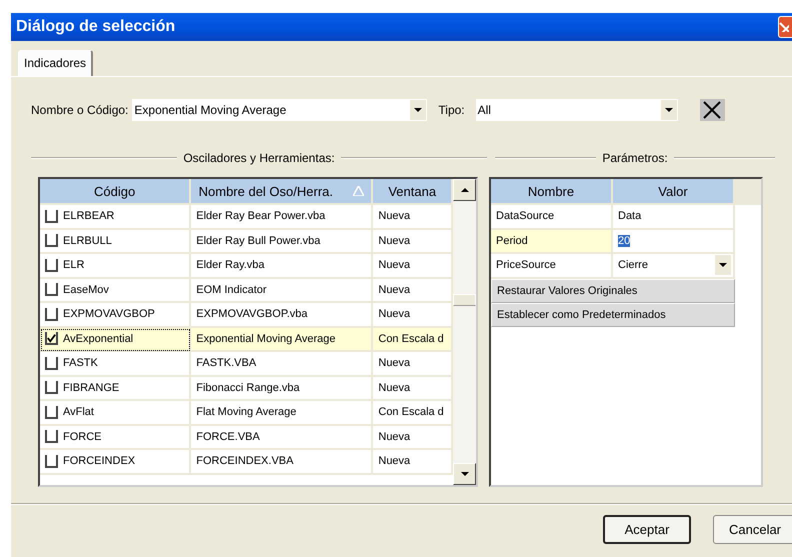 Image resolution: width=792 pixels, height=557 pixels. Describe the element at coordinates (413, 192) in the screenshot. I see `column-header: Ventana` at that location.